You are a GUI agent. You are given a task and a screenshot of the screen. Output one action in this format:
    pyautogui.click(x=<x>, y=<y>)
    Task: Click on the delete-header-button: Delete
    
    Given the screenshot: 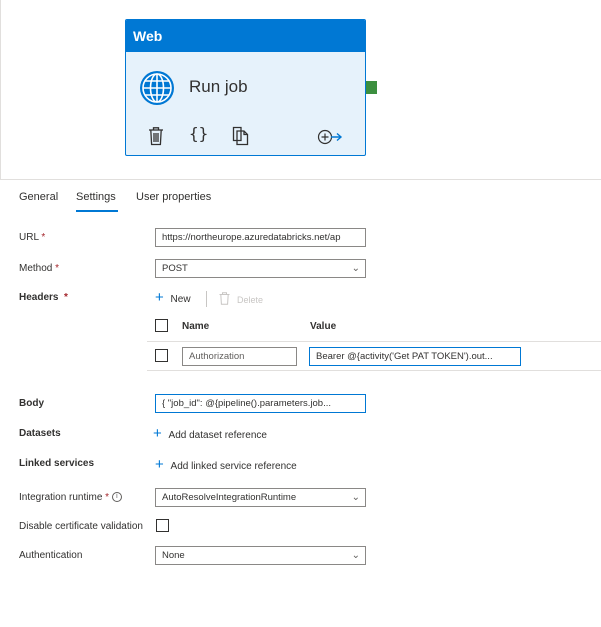 What is the action you would take?
    pyautogui.click(x=250, y=300)
    